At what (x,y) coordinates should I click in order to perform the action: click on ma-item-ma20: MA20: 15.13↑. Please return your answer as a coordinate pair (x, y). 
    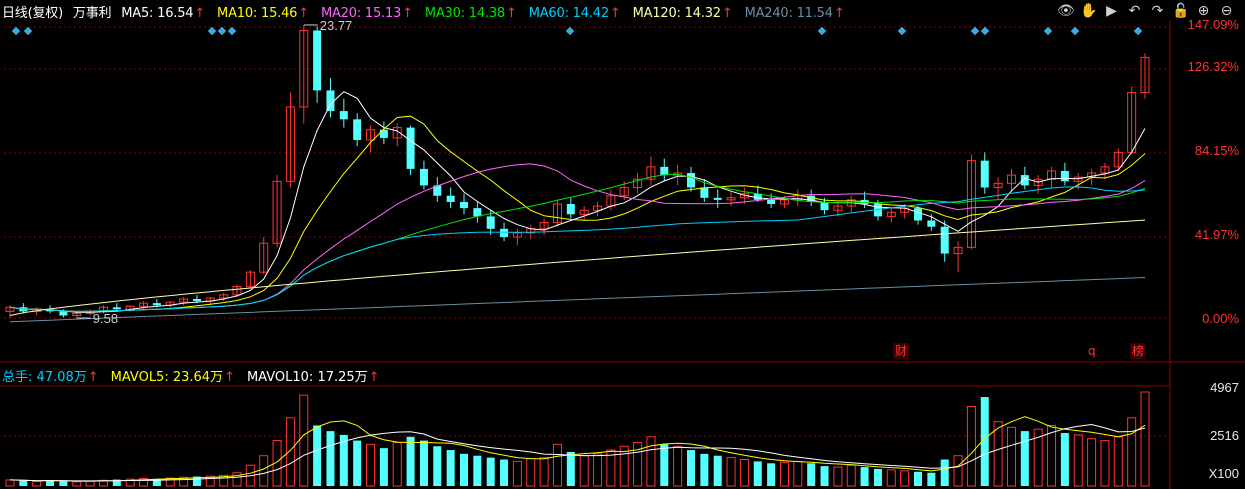
    Looking at the image, I should click on (366, 13).